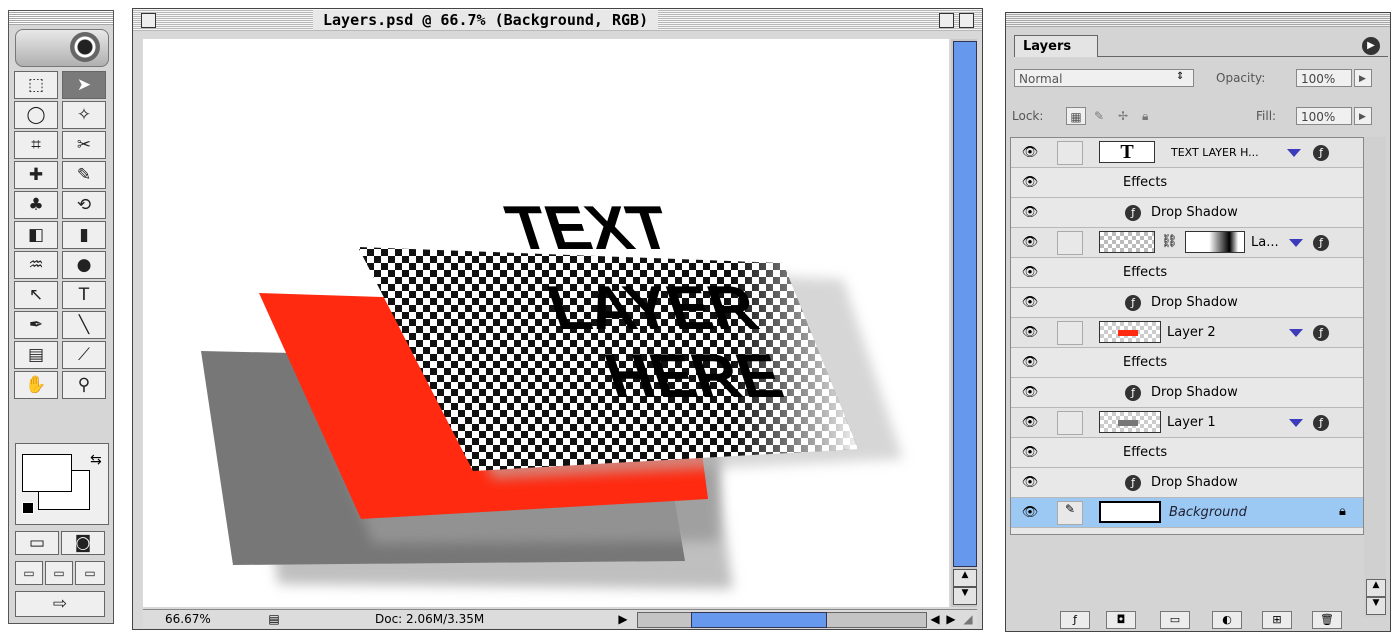 The width and height of the screenshot is (1393, 634). Describe the element at coordinates (1376, 588) in the screenshot. I see `layers-scroll-up-icon: ▲` at that location.